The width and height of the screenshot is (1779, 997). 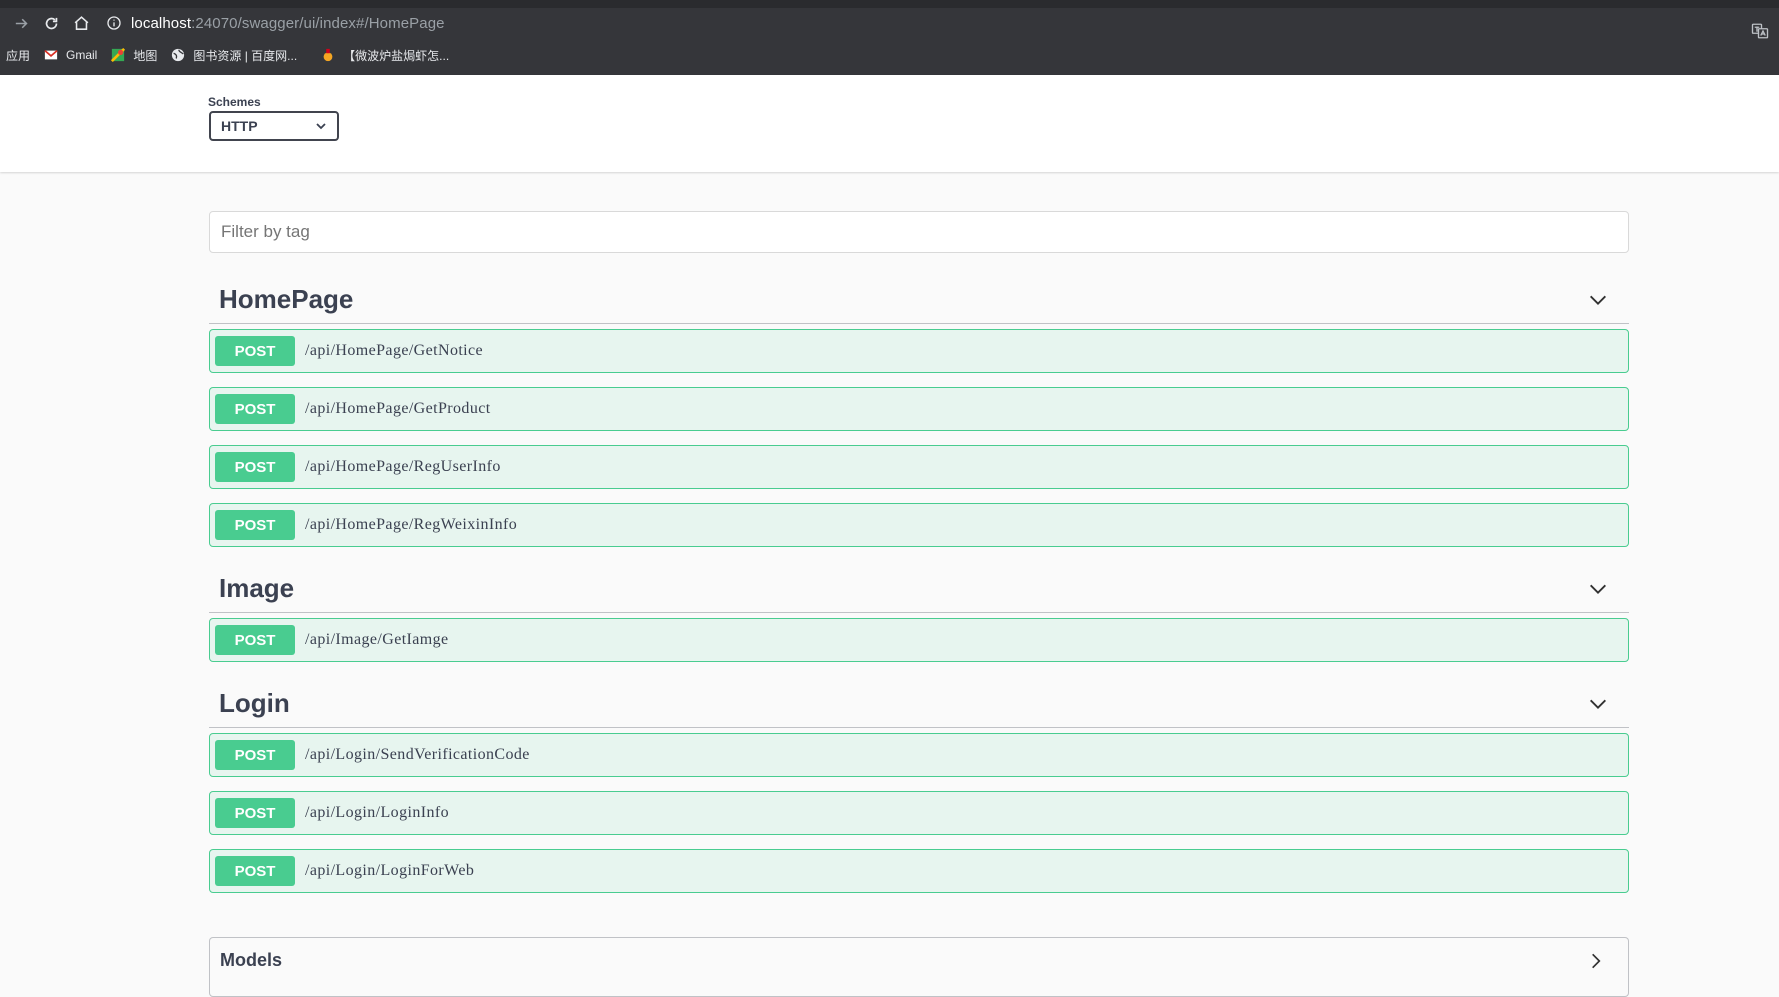 What do you see at coordinates (919, 704) in the screenshot?
I see `tag-login-header: Login` at bounding box center [919, 704].